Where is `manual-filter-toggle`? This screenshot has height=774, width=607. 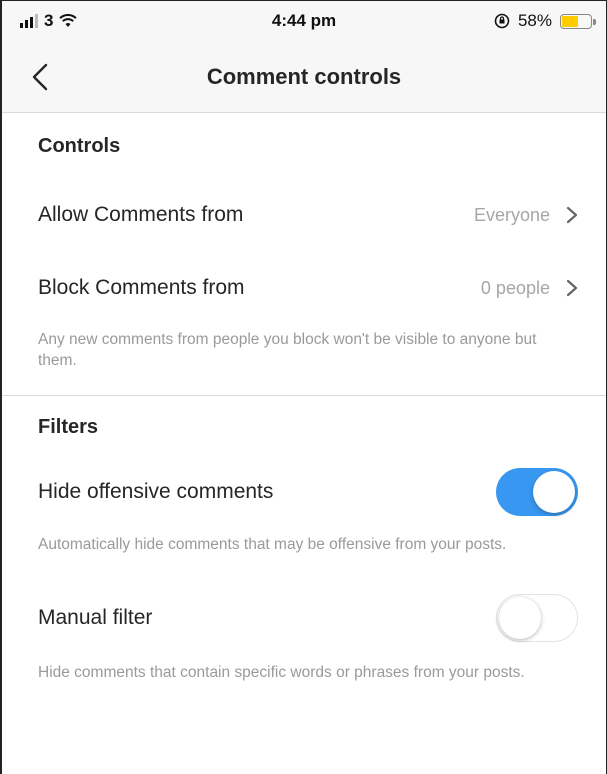 manual-filter-toggle is located at coordinates (537, 618).